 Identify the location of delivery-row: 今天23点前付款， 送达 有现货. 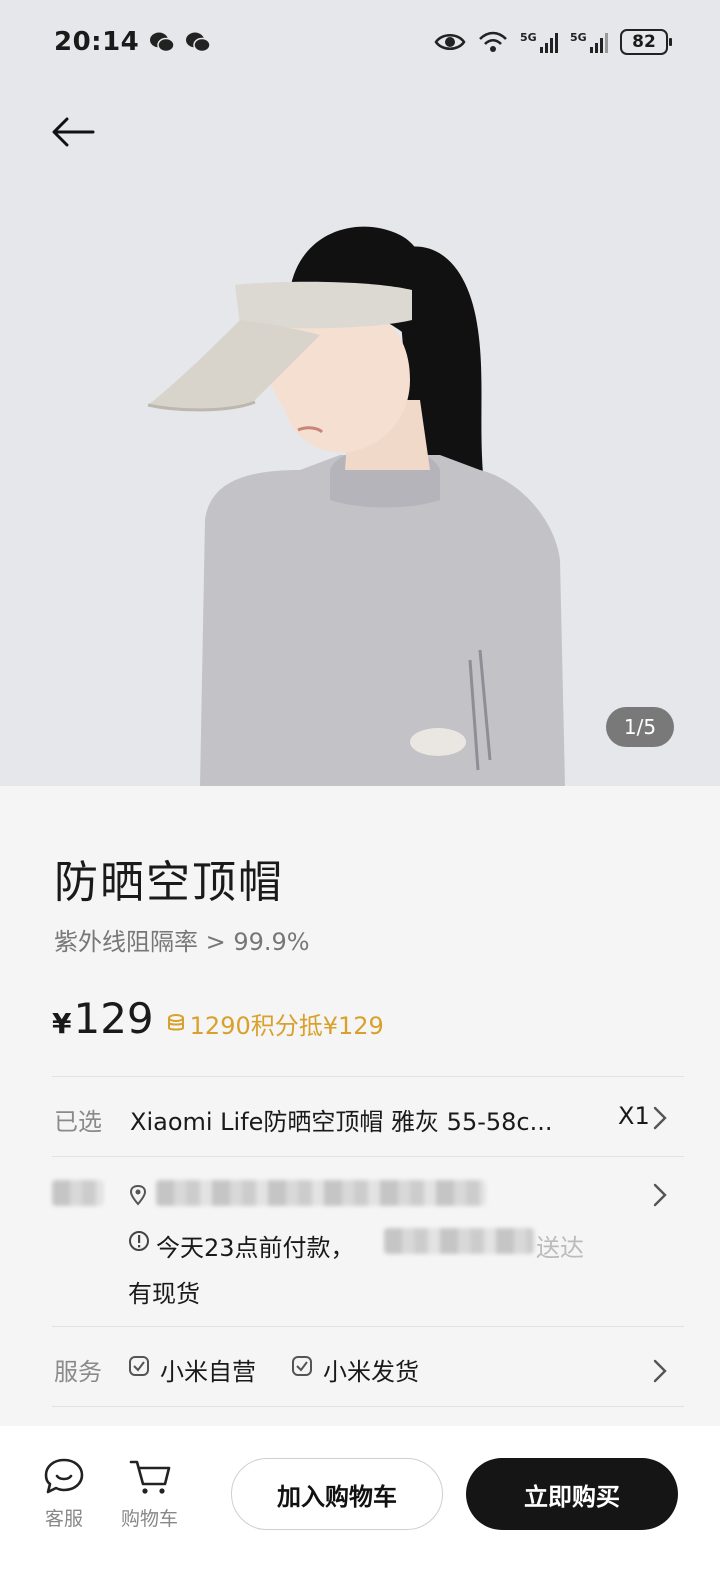
(360, 1241).